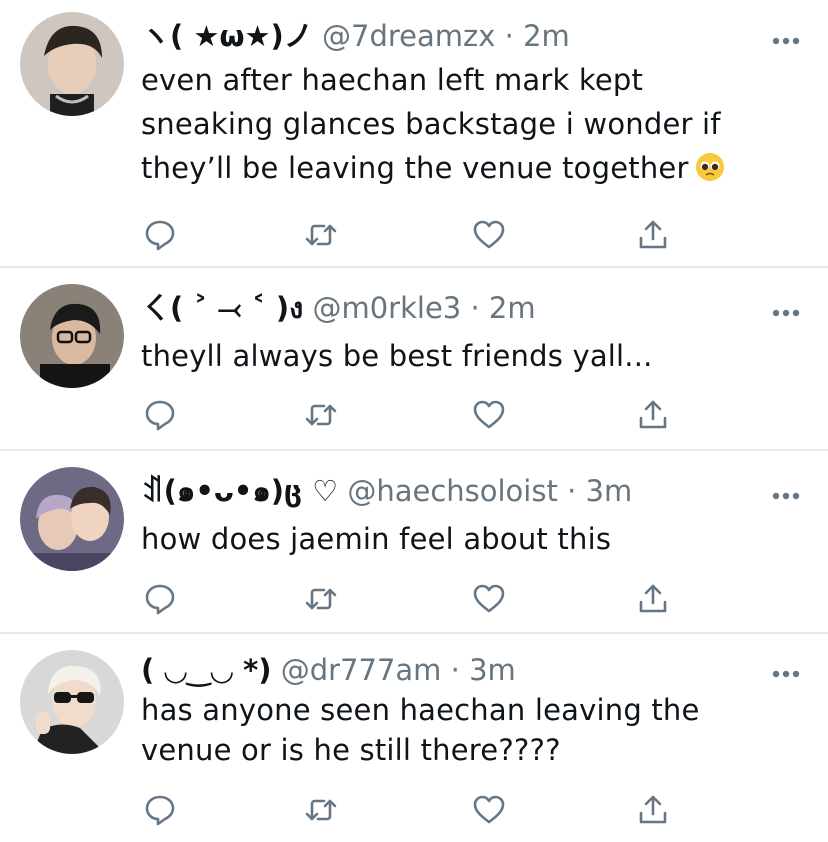 Image resolution: width=828 pixels, height=842 pixels. I want to click on user-handle: @dr777am, so click(361, 670).